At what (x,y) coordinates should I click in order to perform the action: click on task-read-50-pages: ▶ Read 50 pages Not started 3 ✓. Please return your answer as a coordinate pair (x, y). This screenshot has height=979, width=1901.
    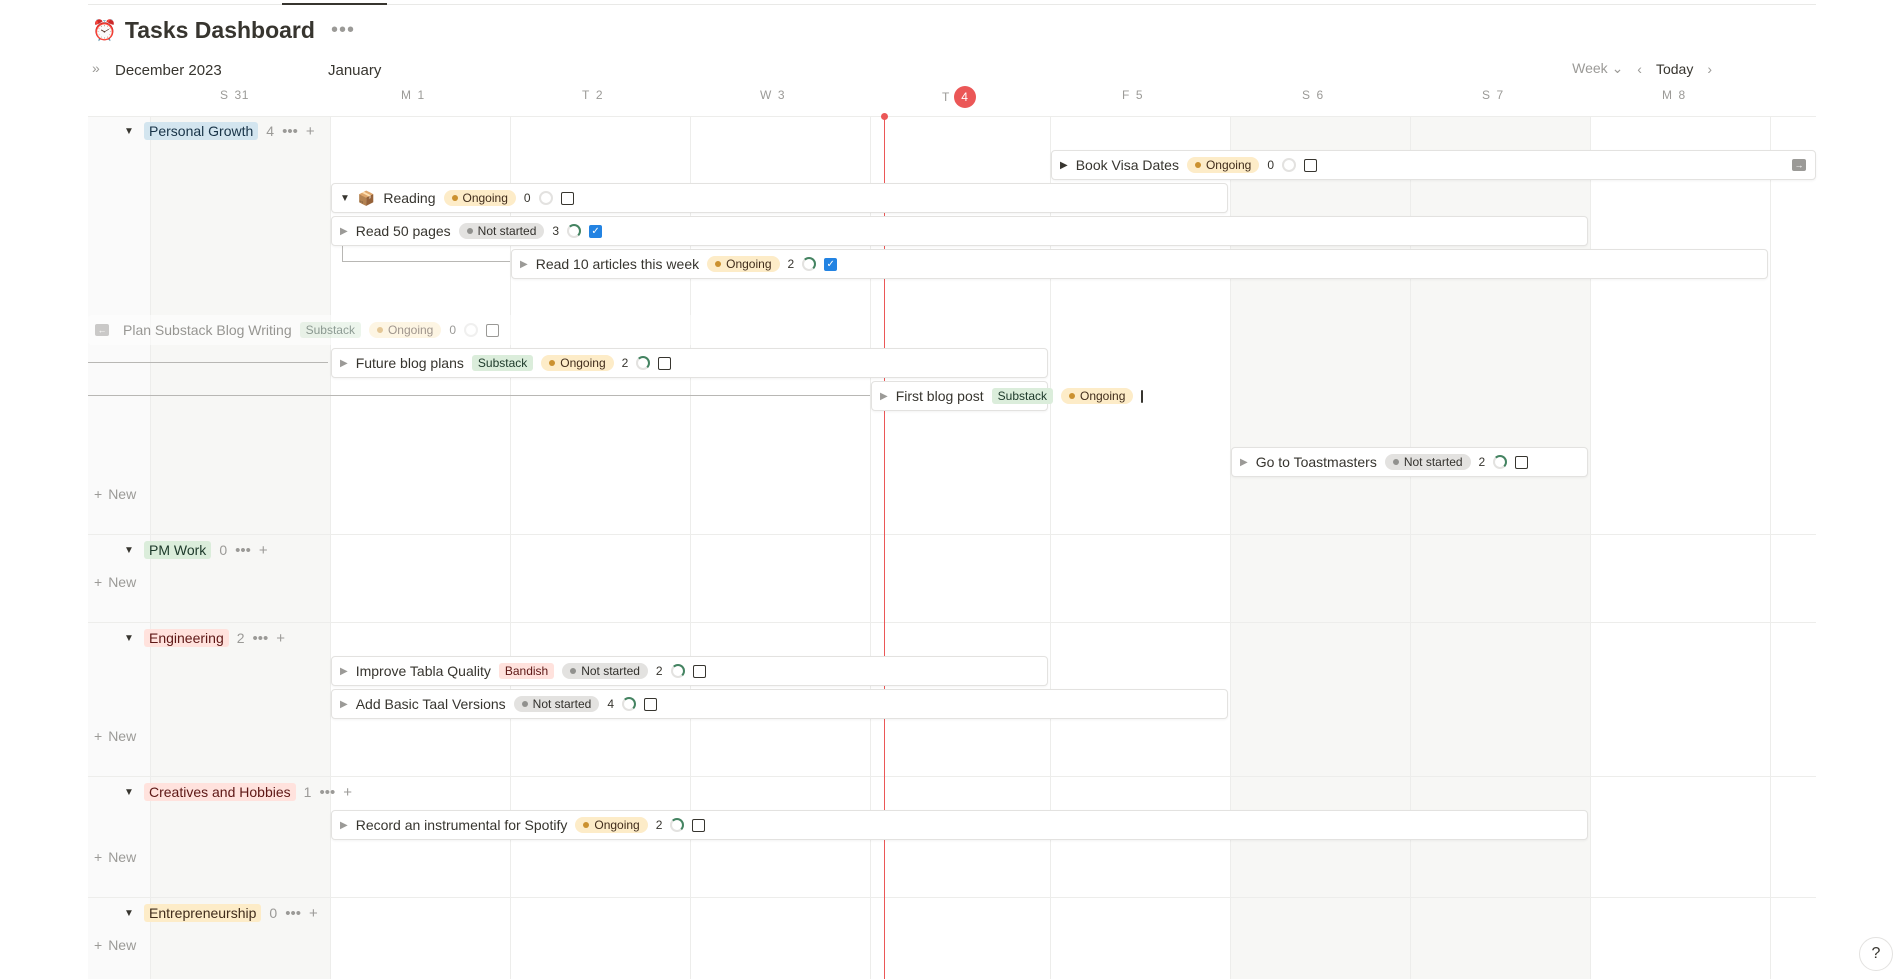
    Looking at the image, I should click on (959, 231).